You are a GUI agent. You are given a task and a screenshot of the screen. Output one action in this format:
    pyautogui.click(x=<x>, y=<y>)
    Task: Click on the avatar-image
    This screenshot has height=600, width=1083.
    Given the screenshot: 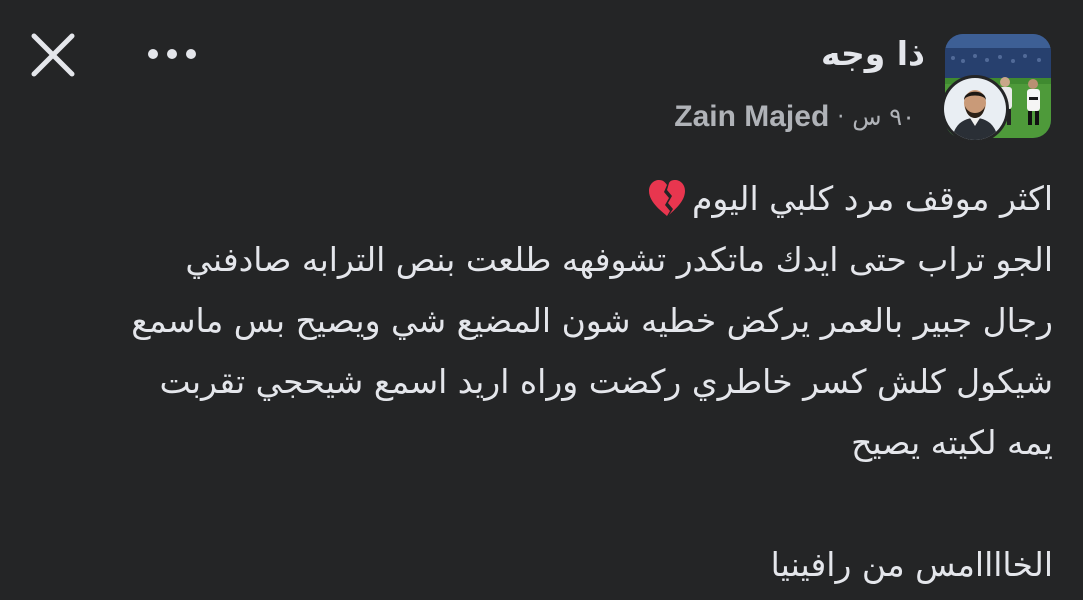 What is the action you would take?
    pyautogui.click(x=975, y=109)
    